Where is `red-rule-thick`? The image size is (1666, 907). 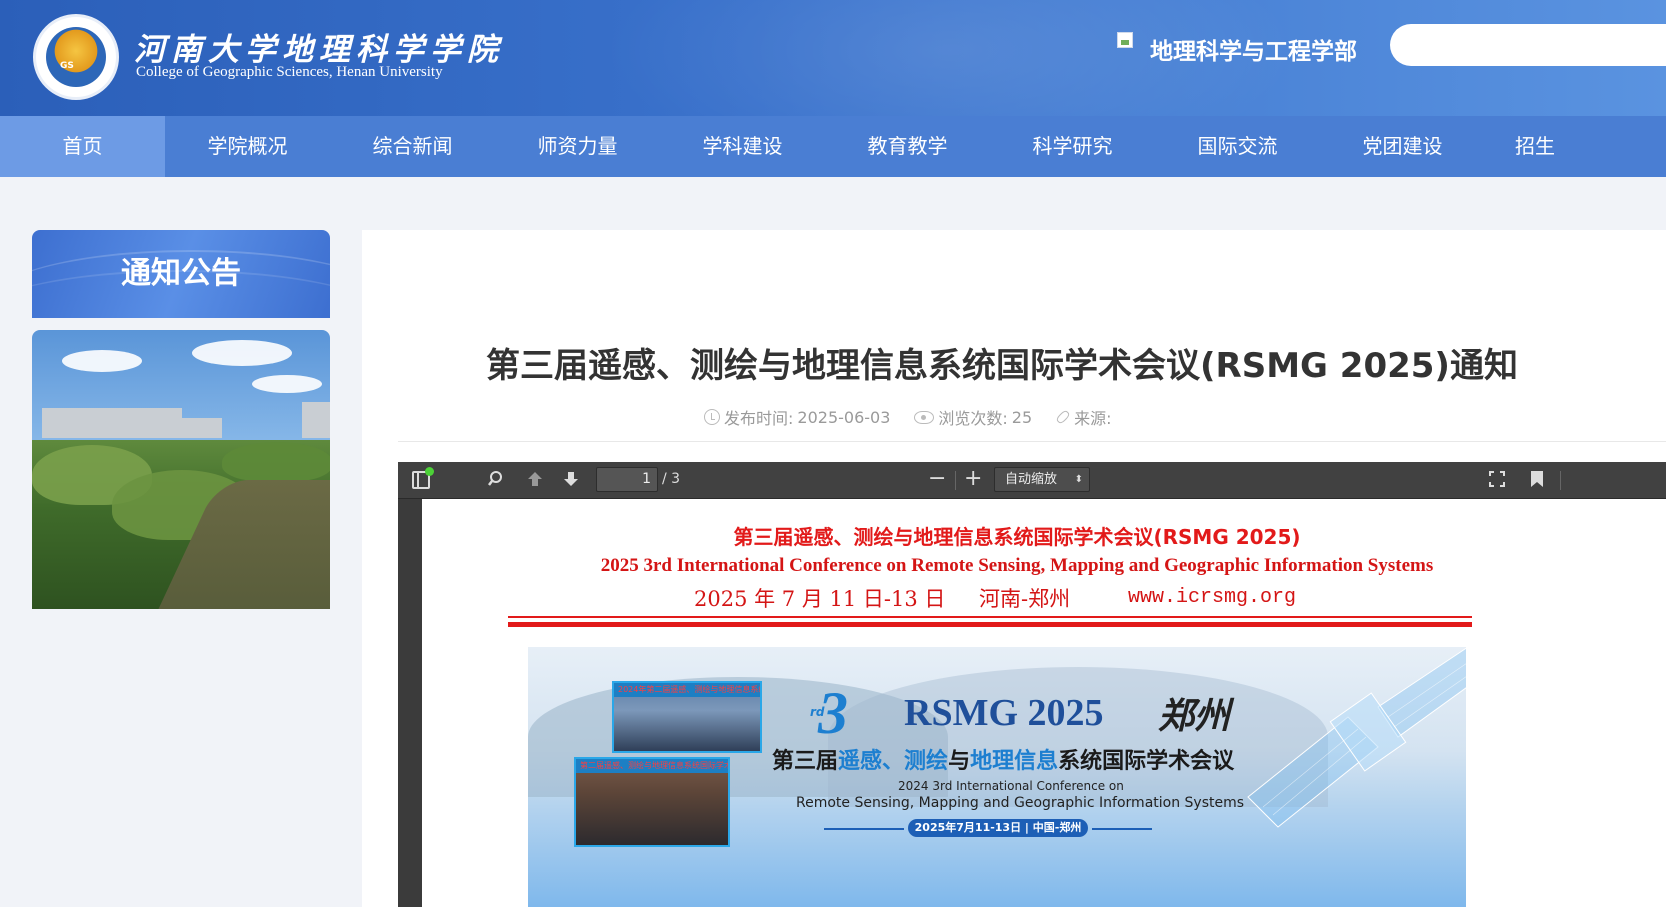
red-rule-thick is located at coordinates (990, 624).